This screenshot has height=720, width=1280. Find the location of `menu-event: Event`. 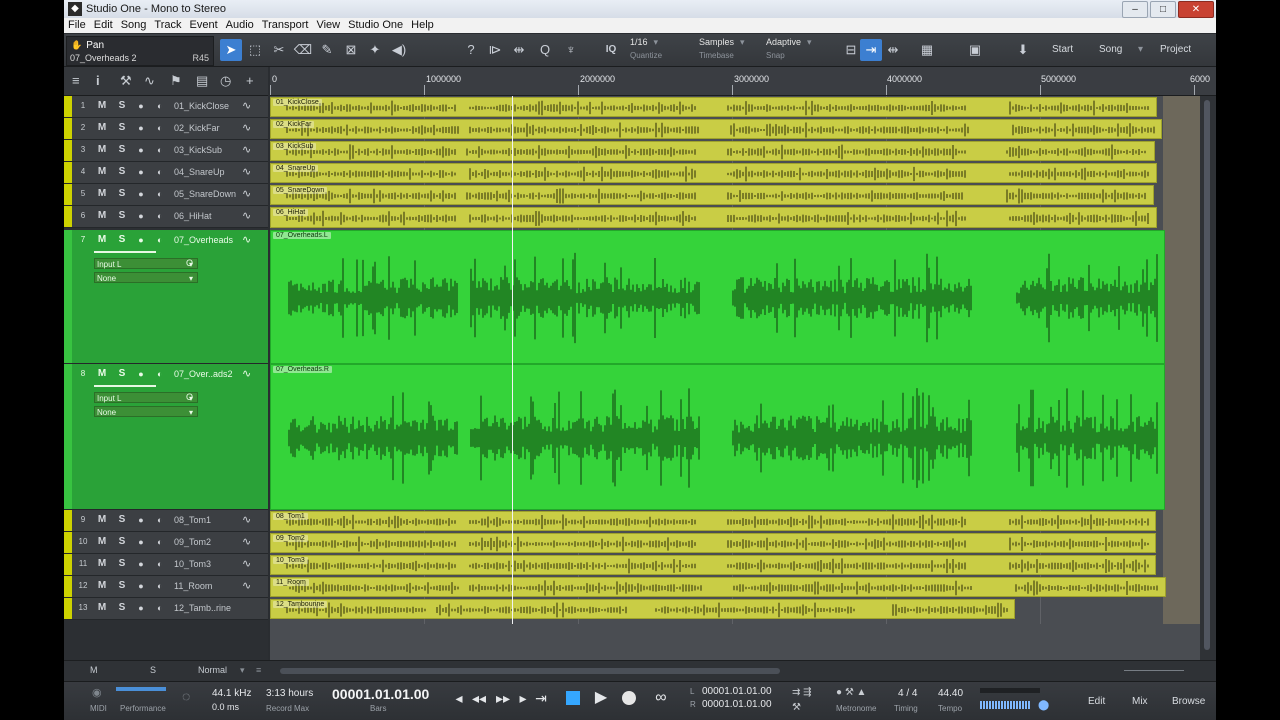

menu-event: Event is located at coordinates (204, 25).